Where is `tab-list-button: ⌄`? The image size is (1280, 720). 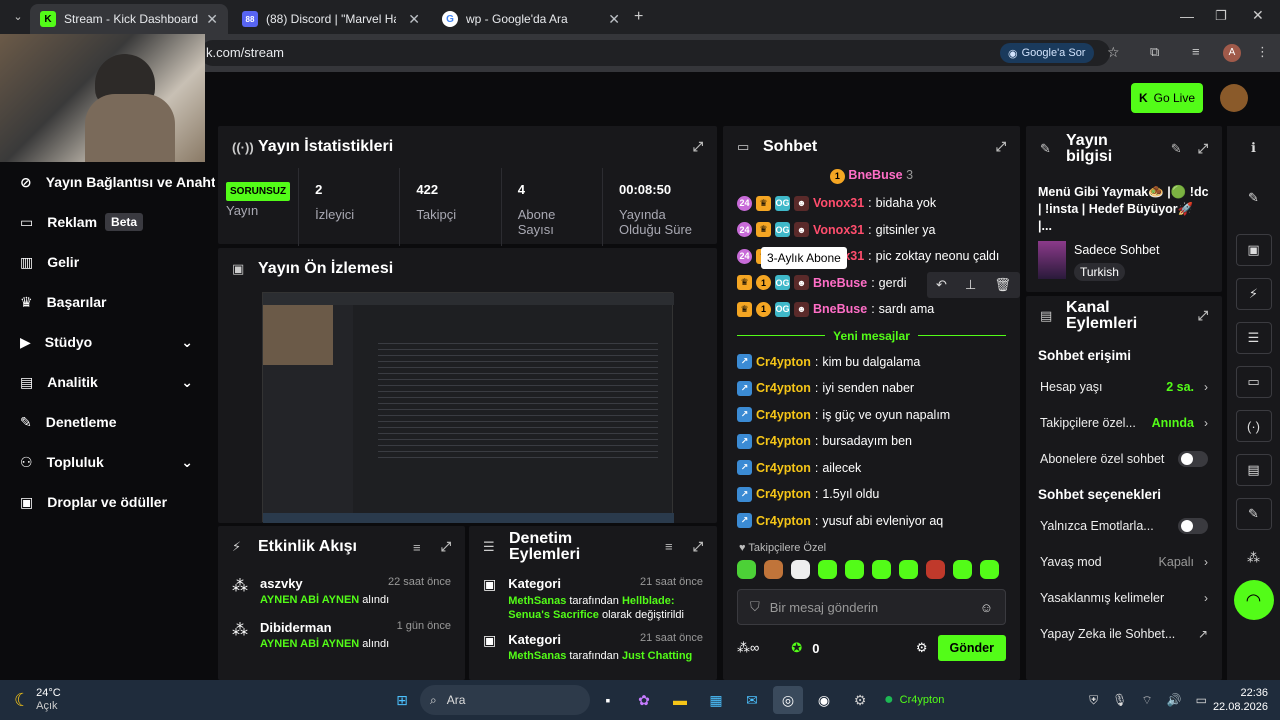
tab-list-button: ⌄ is located at coordinates (18, 17).